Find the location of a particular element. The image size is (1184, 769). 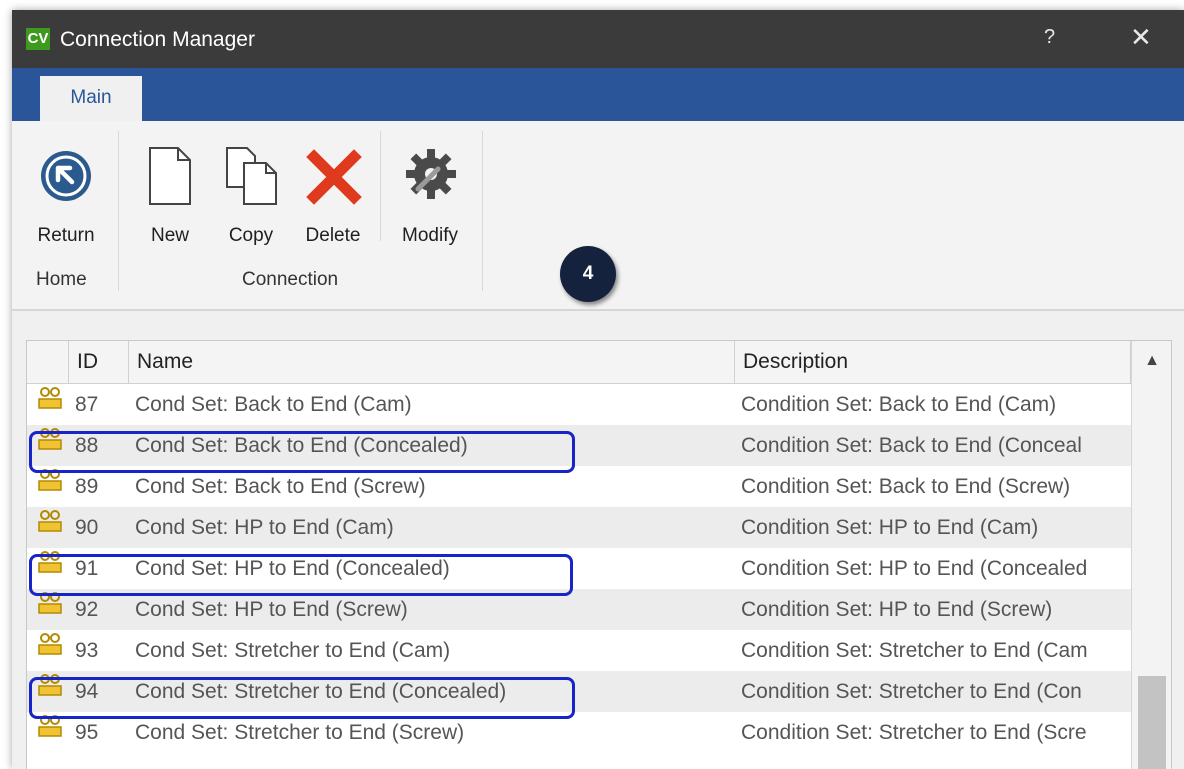

return-icon is located at coordinates (66, 176).